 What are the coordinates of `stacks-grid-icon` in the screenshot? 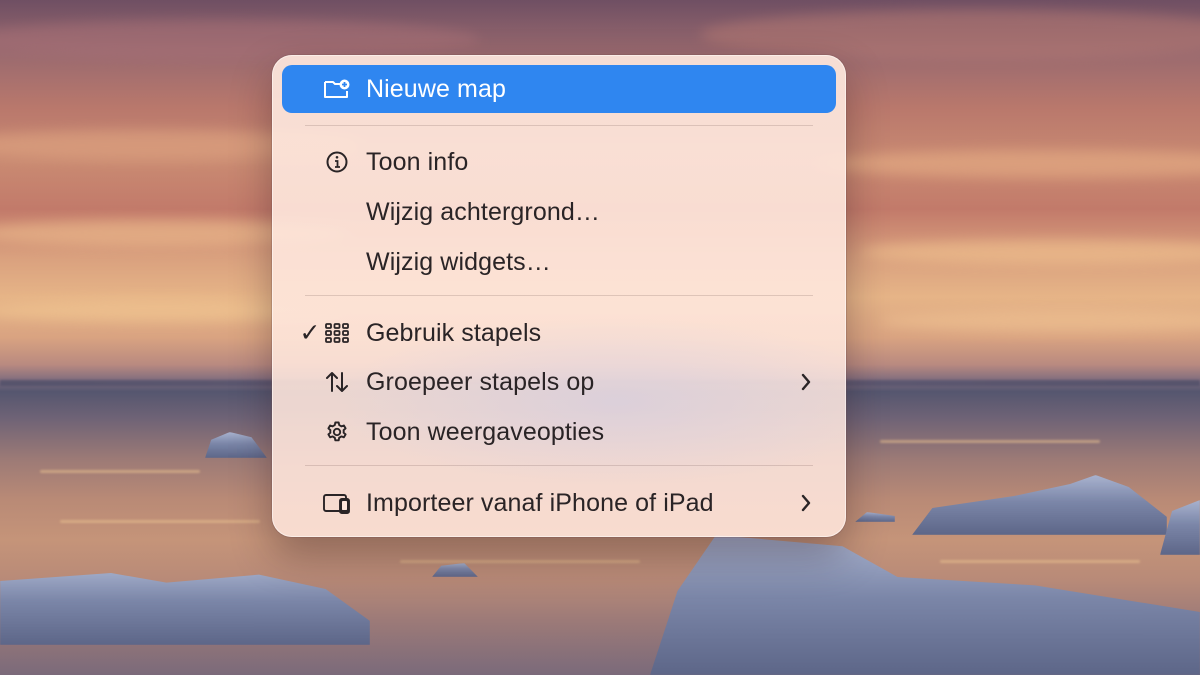 It's located at (337, 333).